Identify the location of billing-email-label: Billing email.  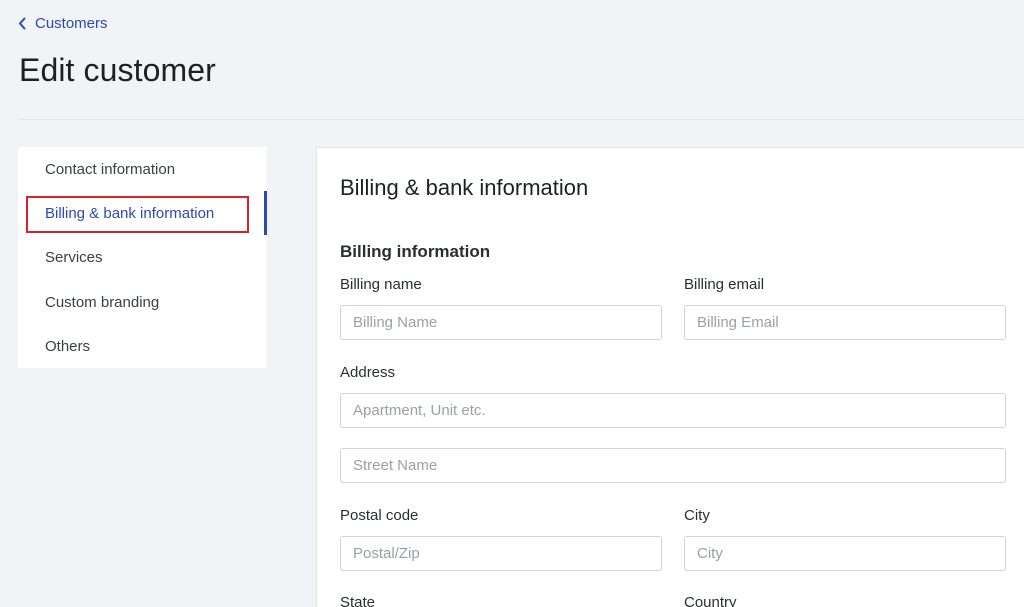
(724, 284).